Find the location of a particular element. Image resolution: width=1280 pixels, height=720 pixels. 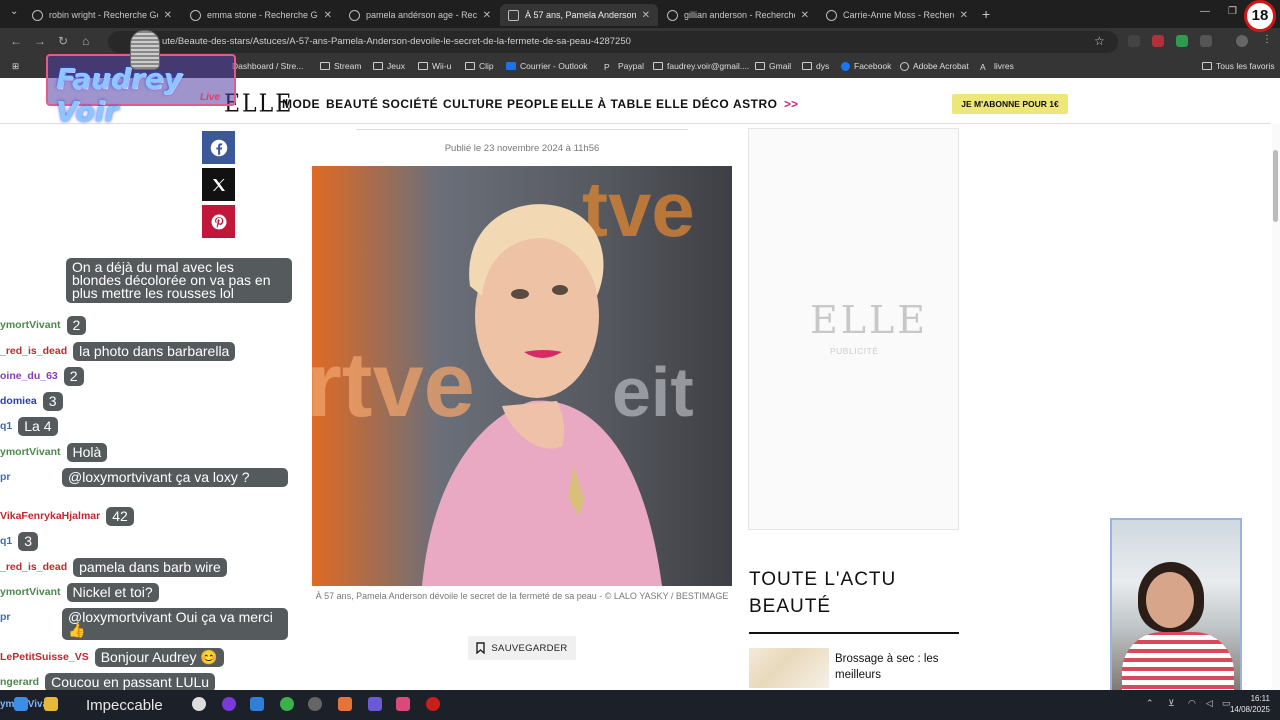

save-button: SAUVEGARDER is located at coordinates (522, 648).